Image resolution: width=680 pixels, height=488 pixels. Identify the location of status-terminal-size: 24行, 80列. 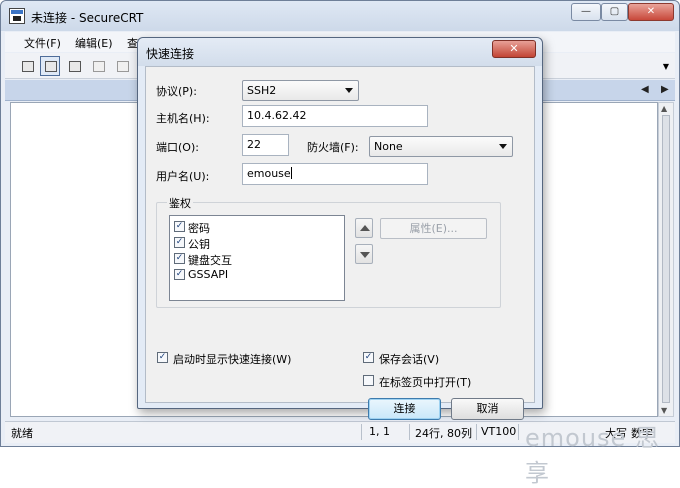
(443, 433).